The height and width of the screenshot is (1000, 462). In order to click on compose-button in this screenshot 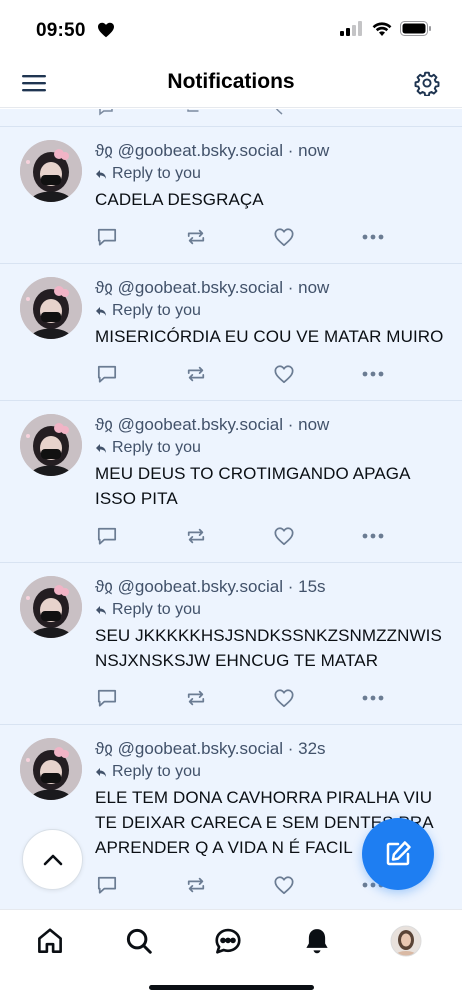, I will do `click(398, 854)`.